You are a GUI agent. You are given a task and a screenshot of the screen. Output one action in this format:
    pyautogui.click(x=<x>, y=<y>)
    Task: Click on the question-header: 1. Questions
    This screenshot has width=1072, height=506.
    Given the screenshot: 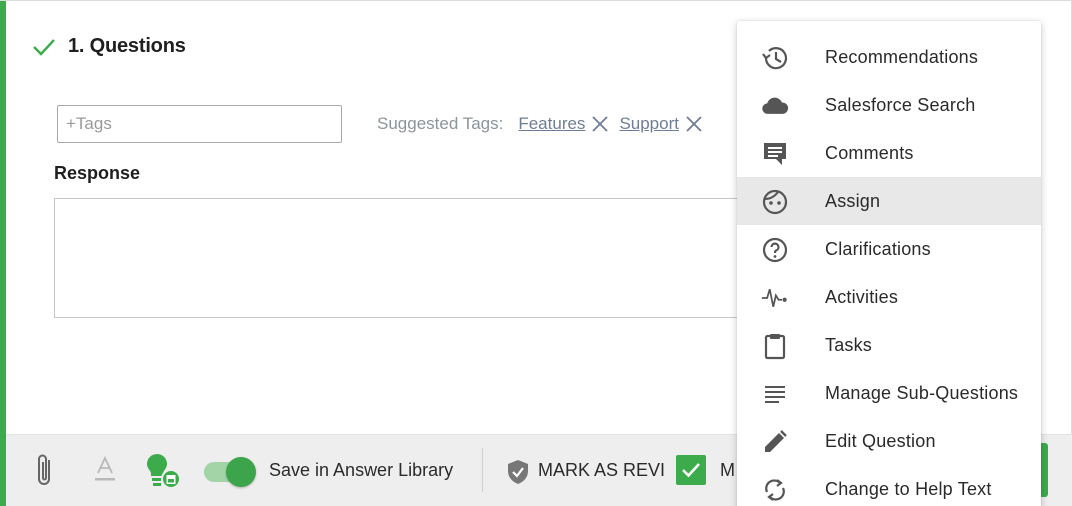 What is the action you would take?
    pyautogui.click(x=109, y=46)
    